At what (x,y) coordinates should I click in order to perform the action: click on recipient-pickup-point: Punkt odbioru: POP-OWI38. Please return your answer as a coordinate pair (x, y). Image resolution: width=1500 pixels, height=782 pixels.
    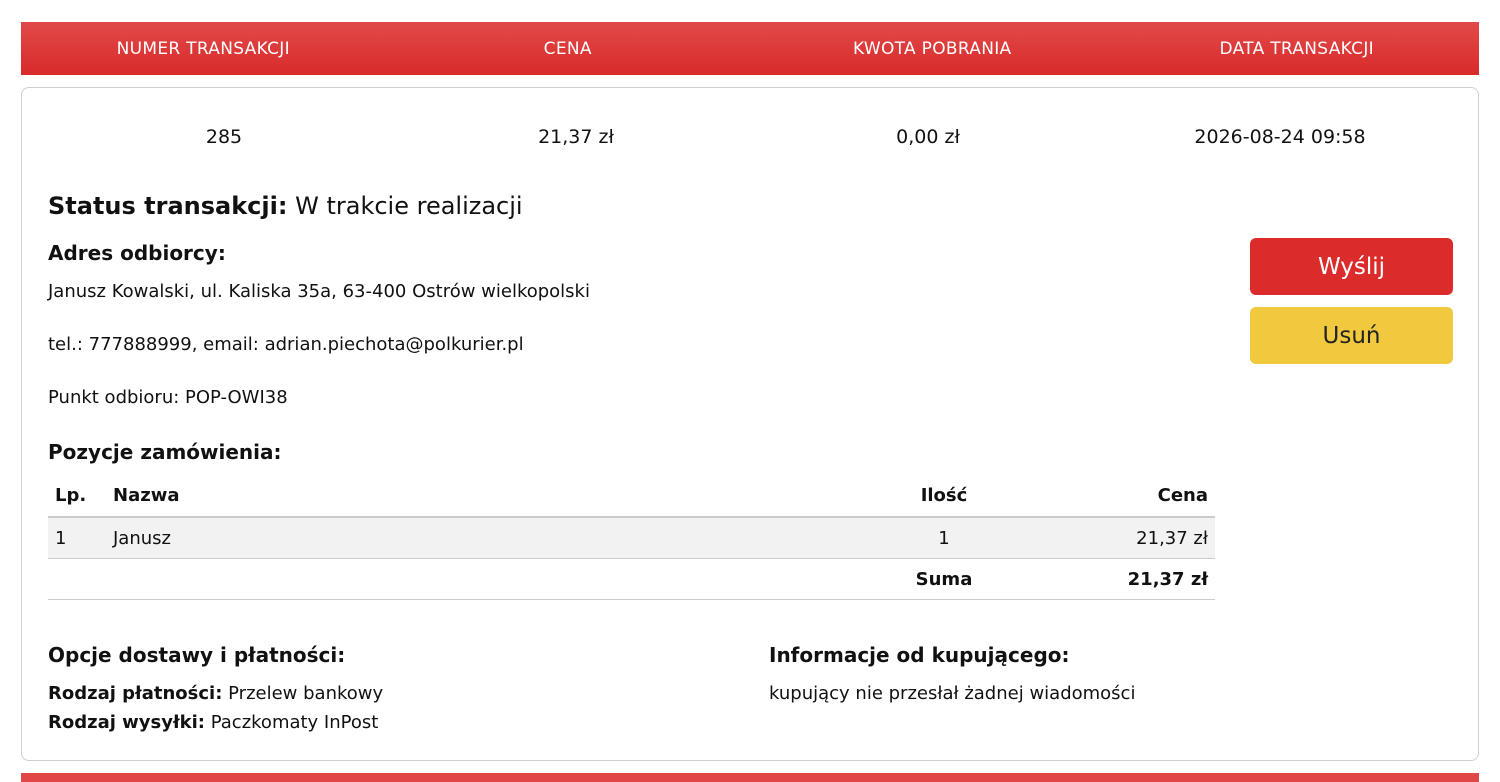
    Looking at the image, I should click on (168, 397).